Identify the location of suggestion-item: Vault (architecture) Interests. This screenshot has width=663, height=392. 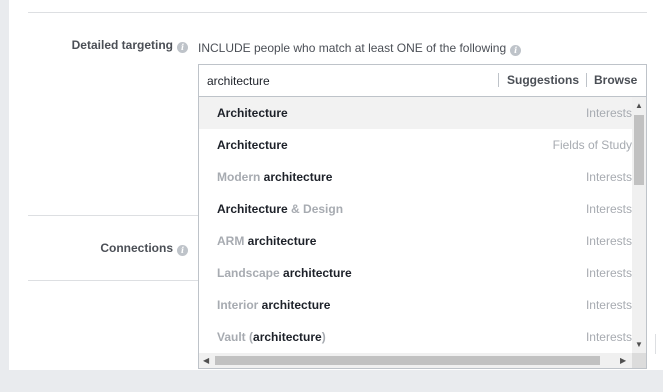
(415, 337).